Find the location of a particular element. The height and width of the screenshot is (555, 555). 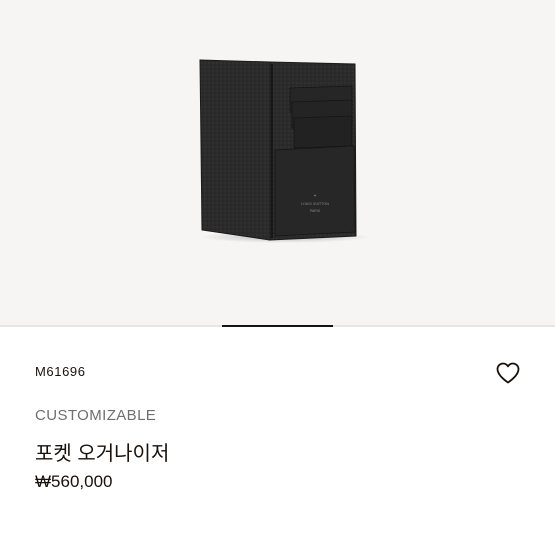

wishlist-button is located at coordinates (508, 373).